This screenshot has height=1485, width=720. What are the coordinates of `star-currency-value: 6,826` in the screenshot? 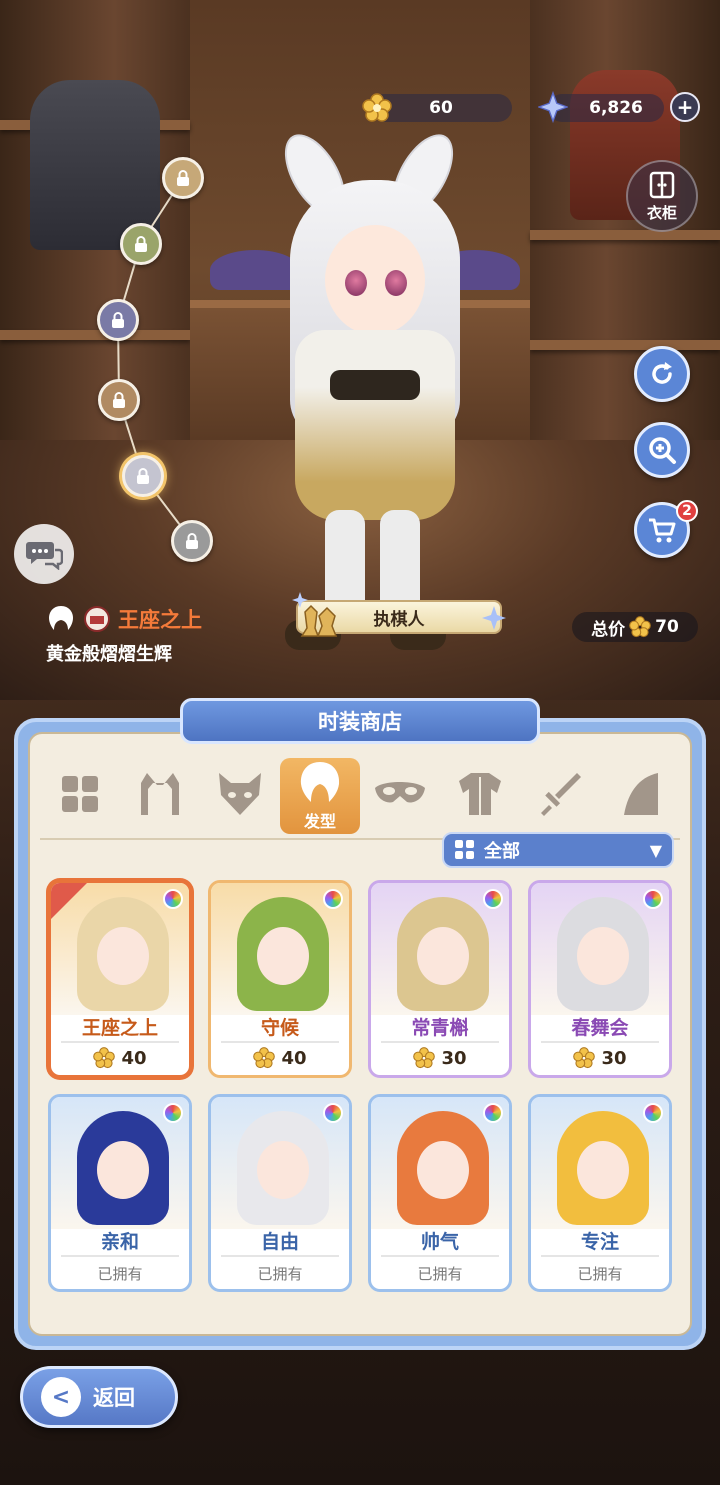 It's located at (616, 108).